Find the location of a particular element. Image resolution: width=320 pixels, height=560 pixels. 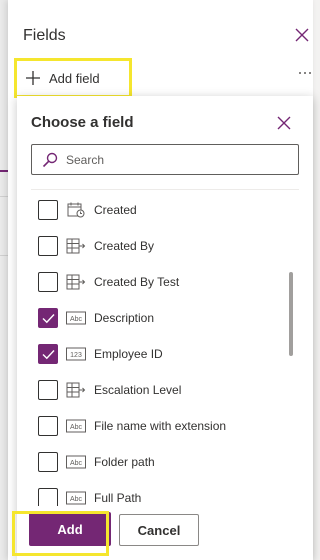

field-item-created-by: Created By is located at coordinates (157, 246).